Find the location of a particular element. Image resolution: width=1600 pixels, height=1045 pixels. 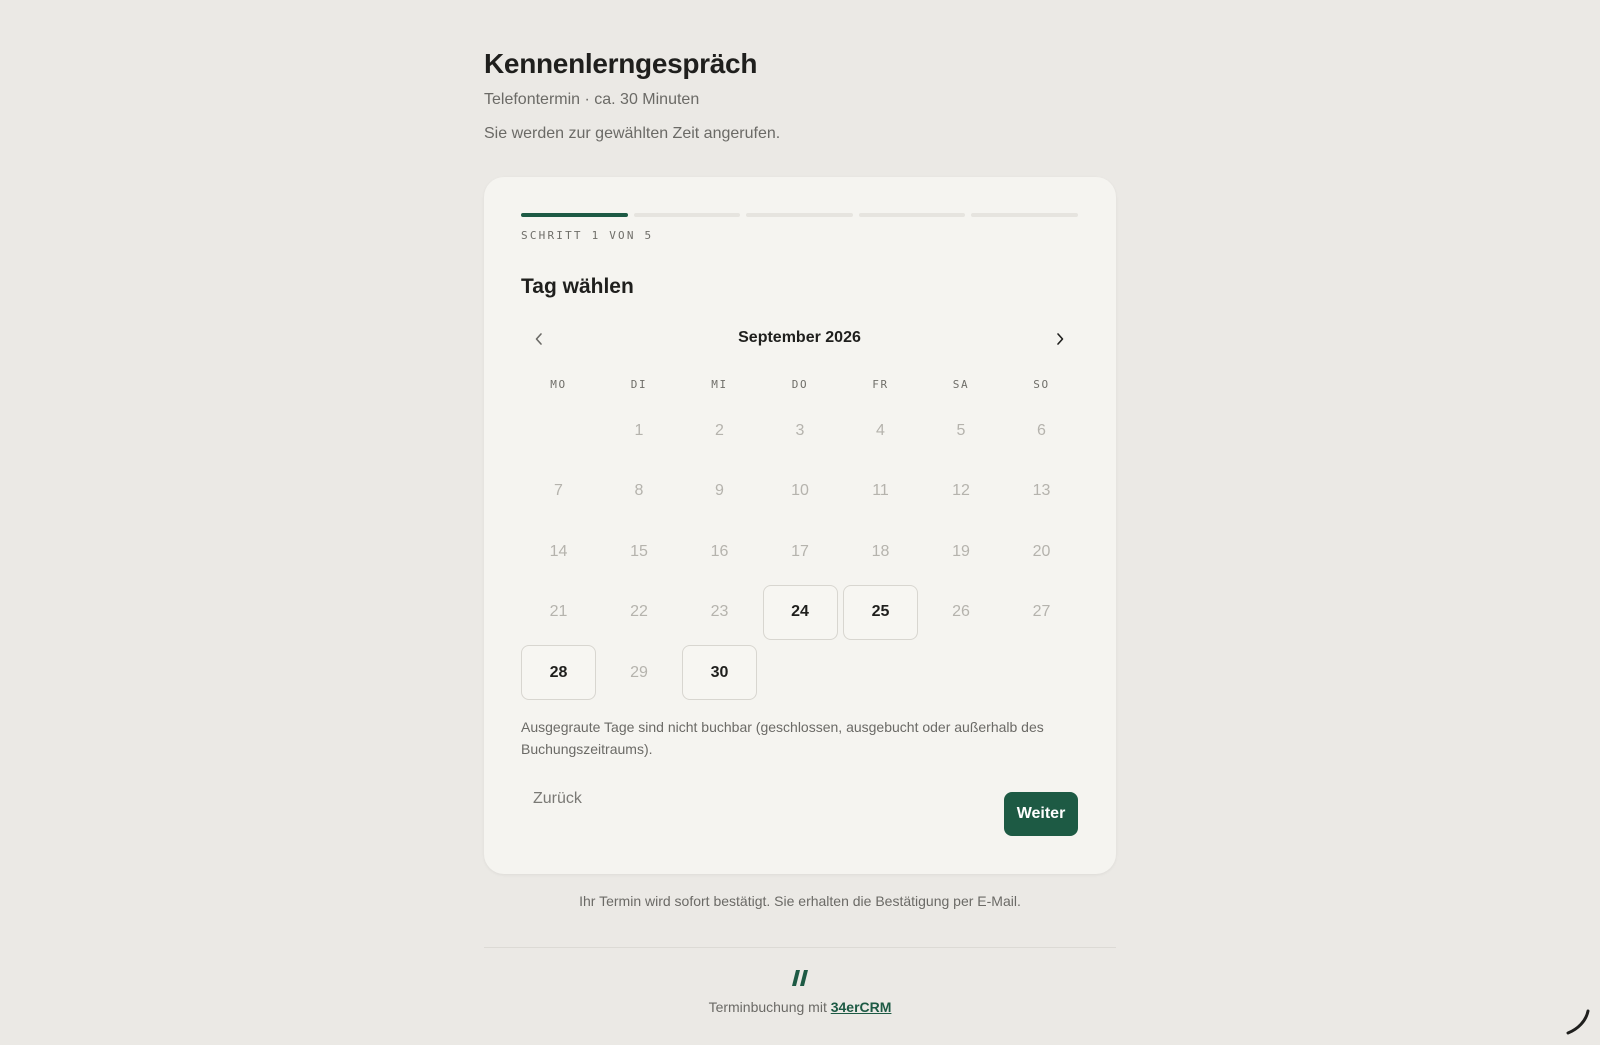

back-button: Zurück is located at coordinates (557, 799).